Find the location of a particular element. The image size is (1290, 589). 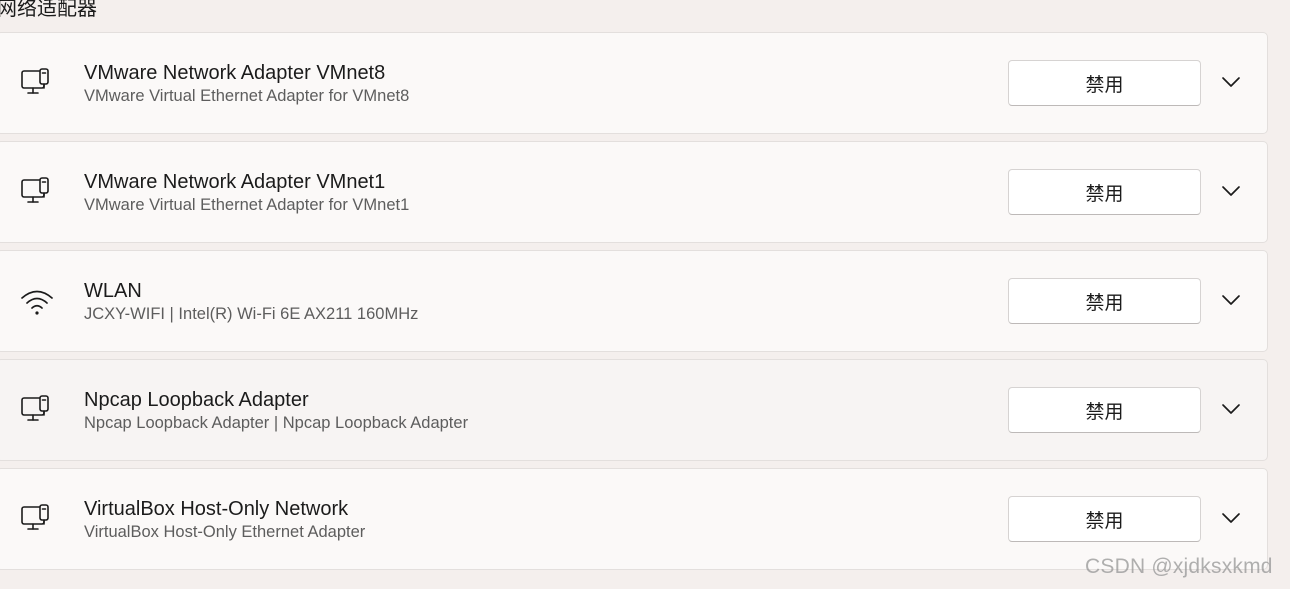

wifi-icon is located at coordinates (37, 302).